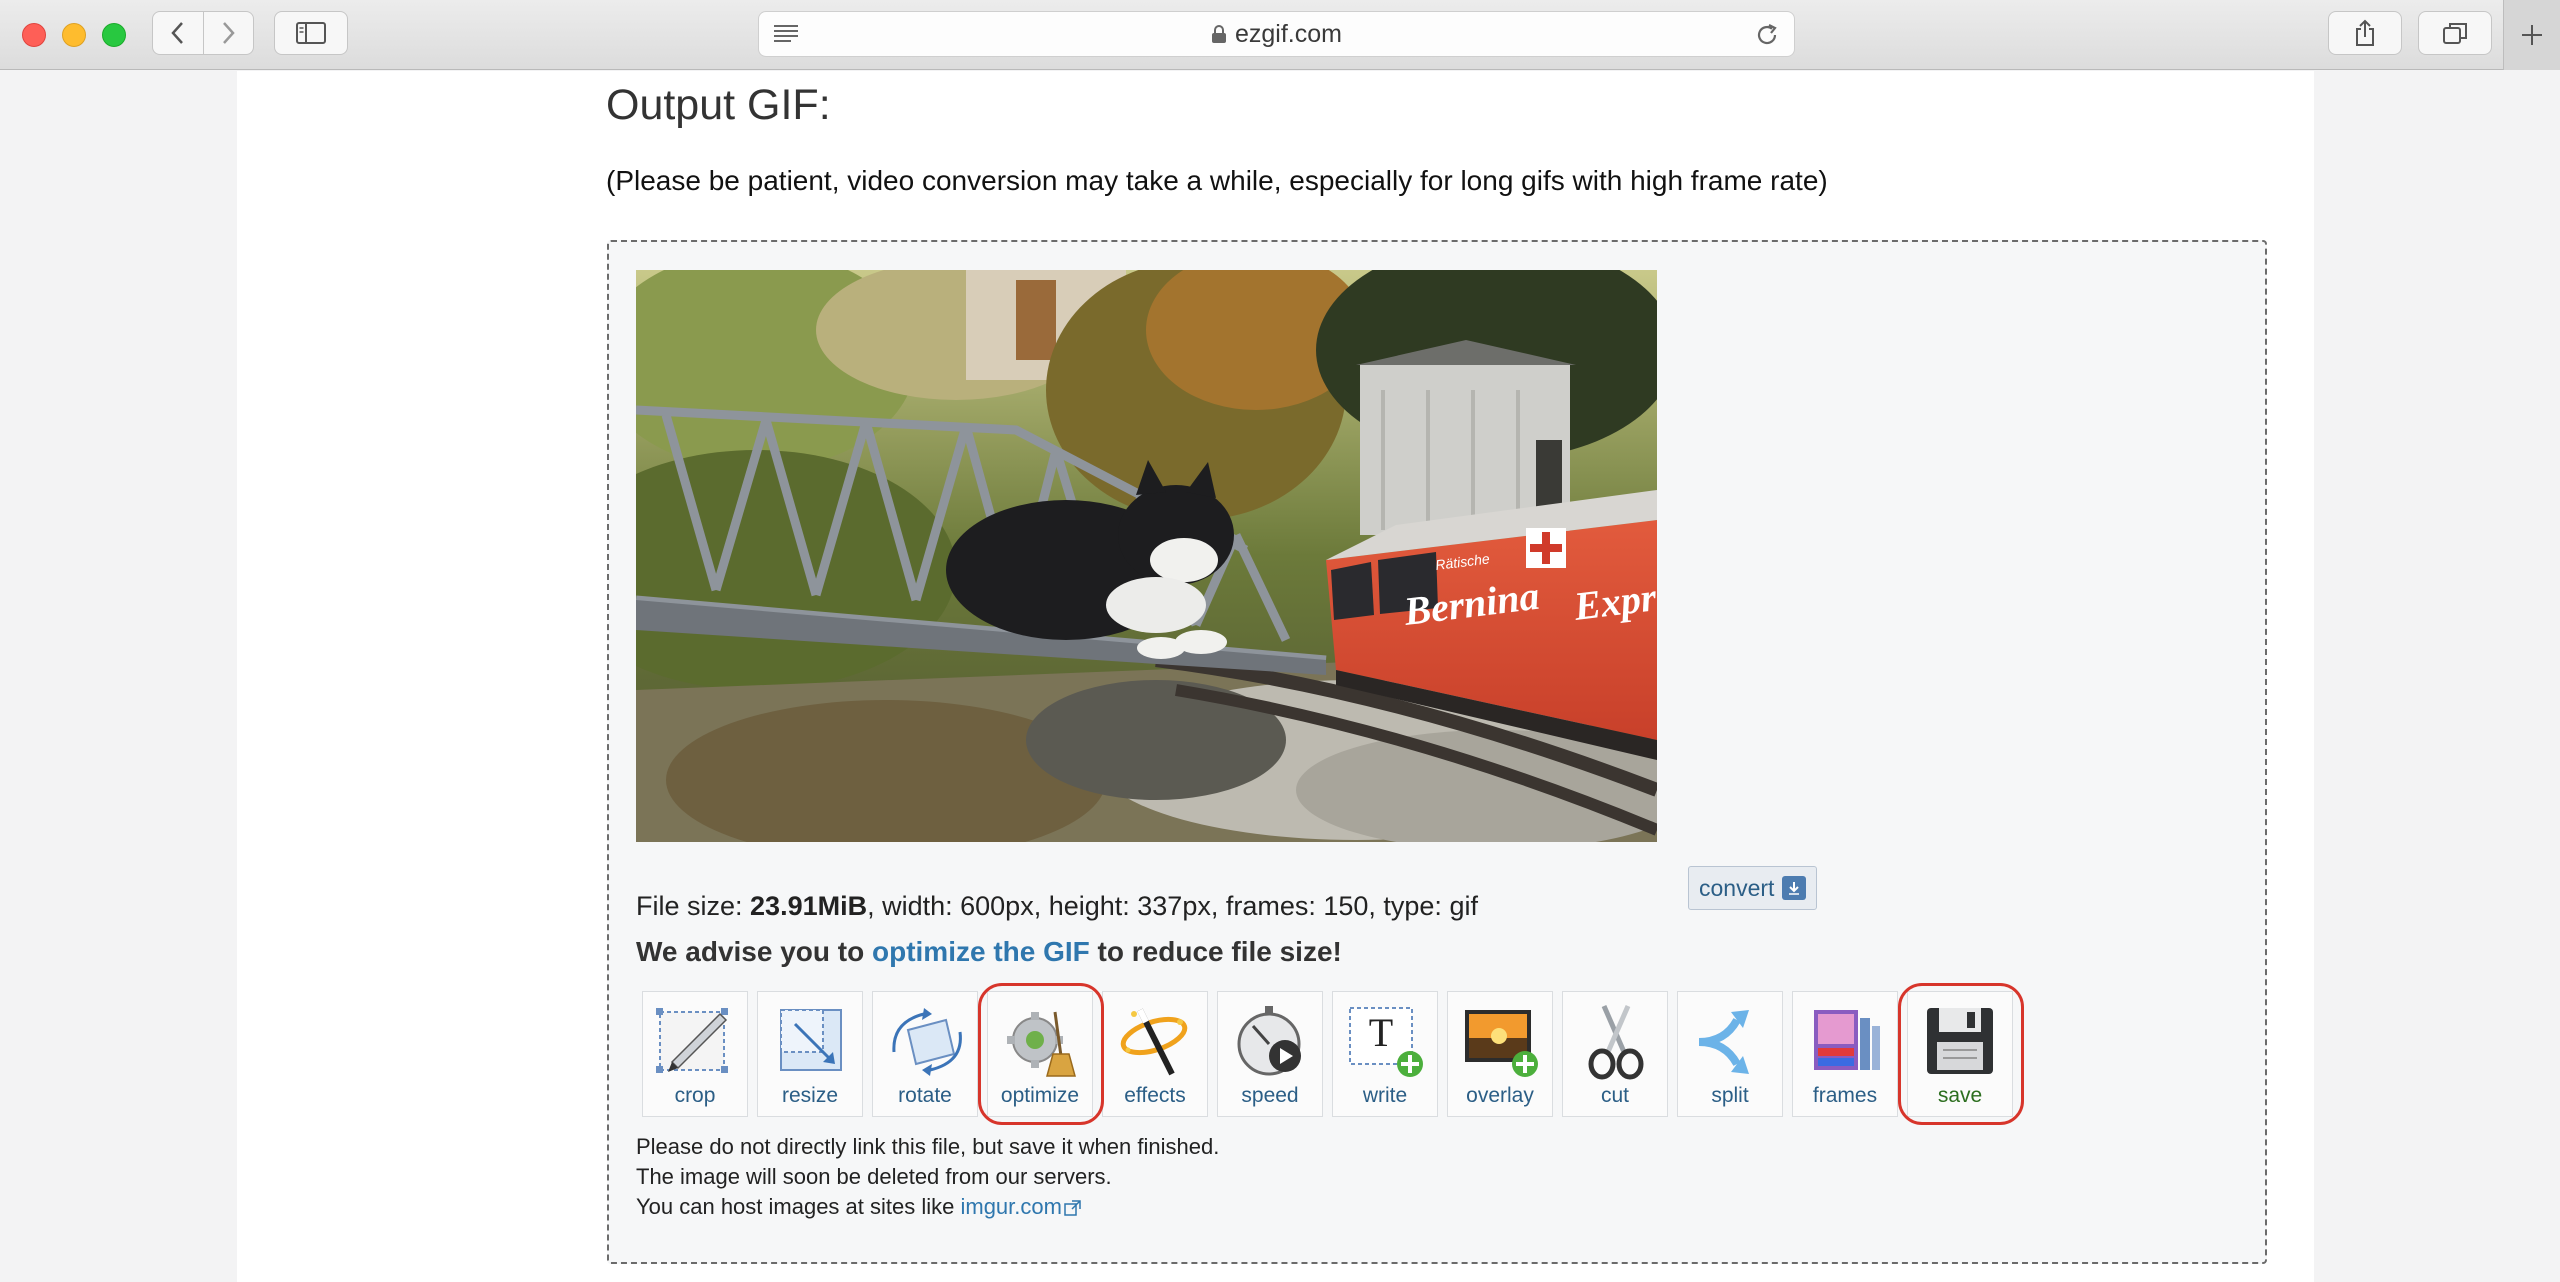 This screenshot has height=1282, width=2560. I want to click on reload-icon, so click(1767, 34).